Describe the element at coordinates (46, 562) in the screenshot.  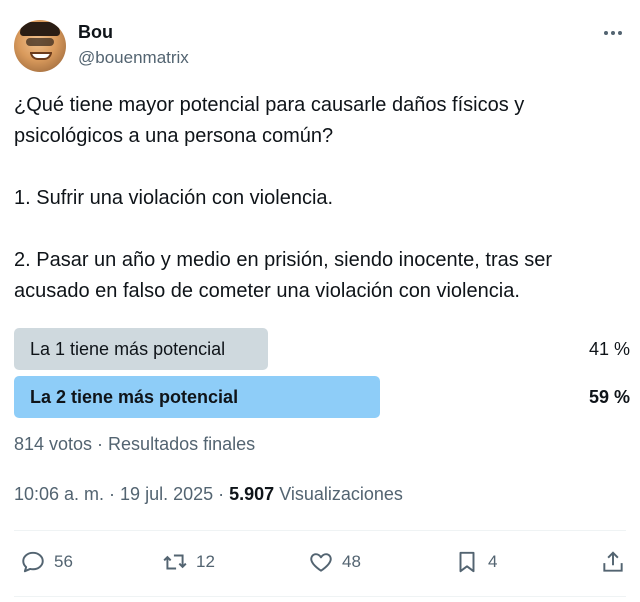
I see `reply-button: 56` at that location.